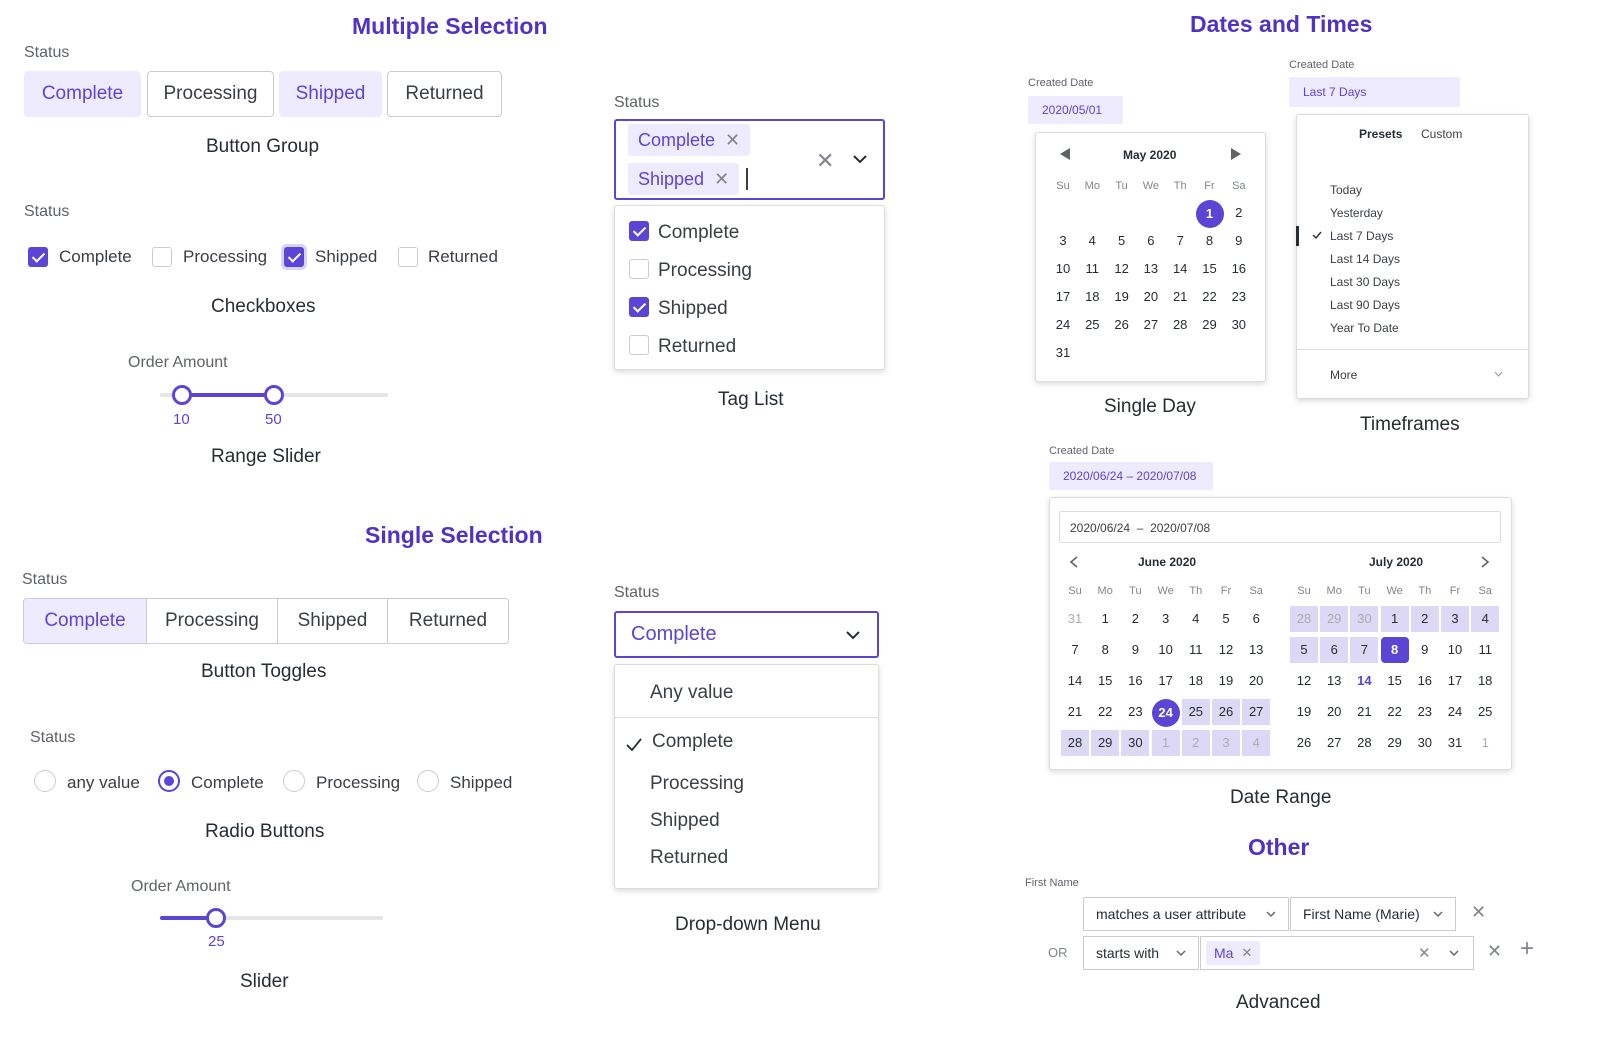 This screenshot has width=1600, height=1047. What do you see at coordinates (1527, 949) in the screenshot?
I see `add-row-icon: +` at bounding box center [1527, 949].